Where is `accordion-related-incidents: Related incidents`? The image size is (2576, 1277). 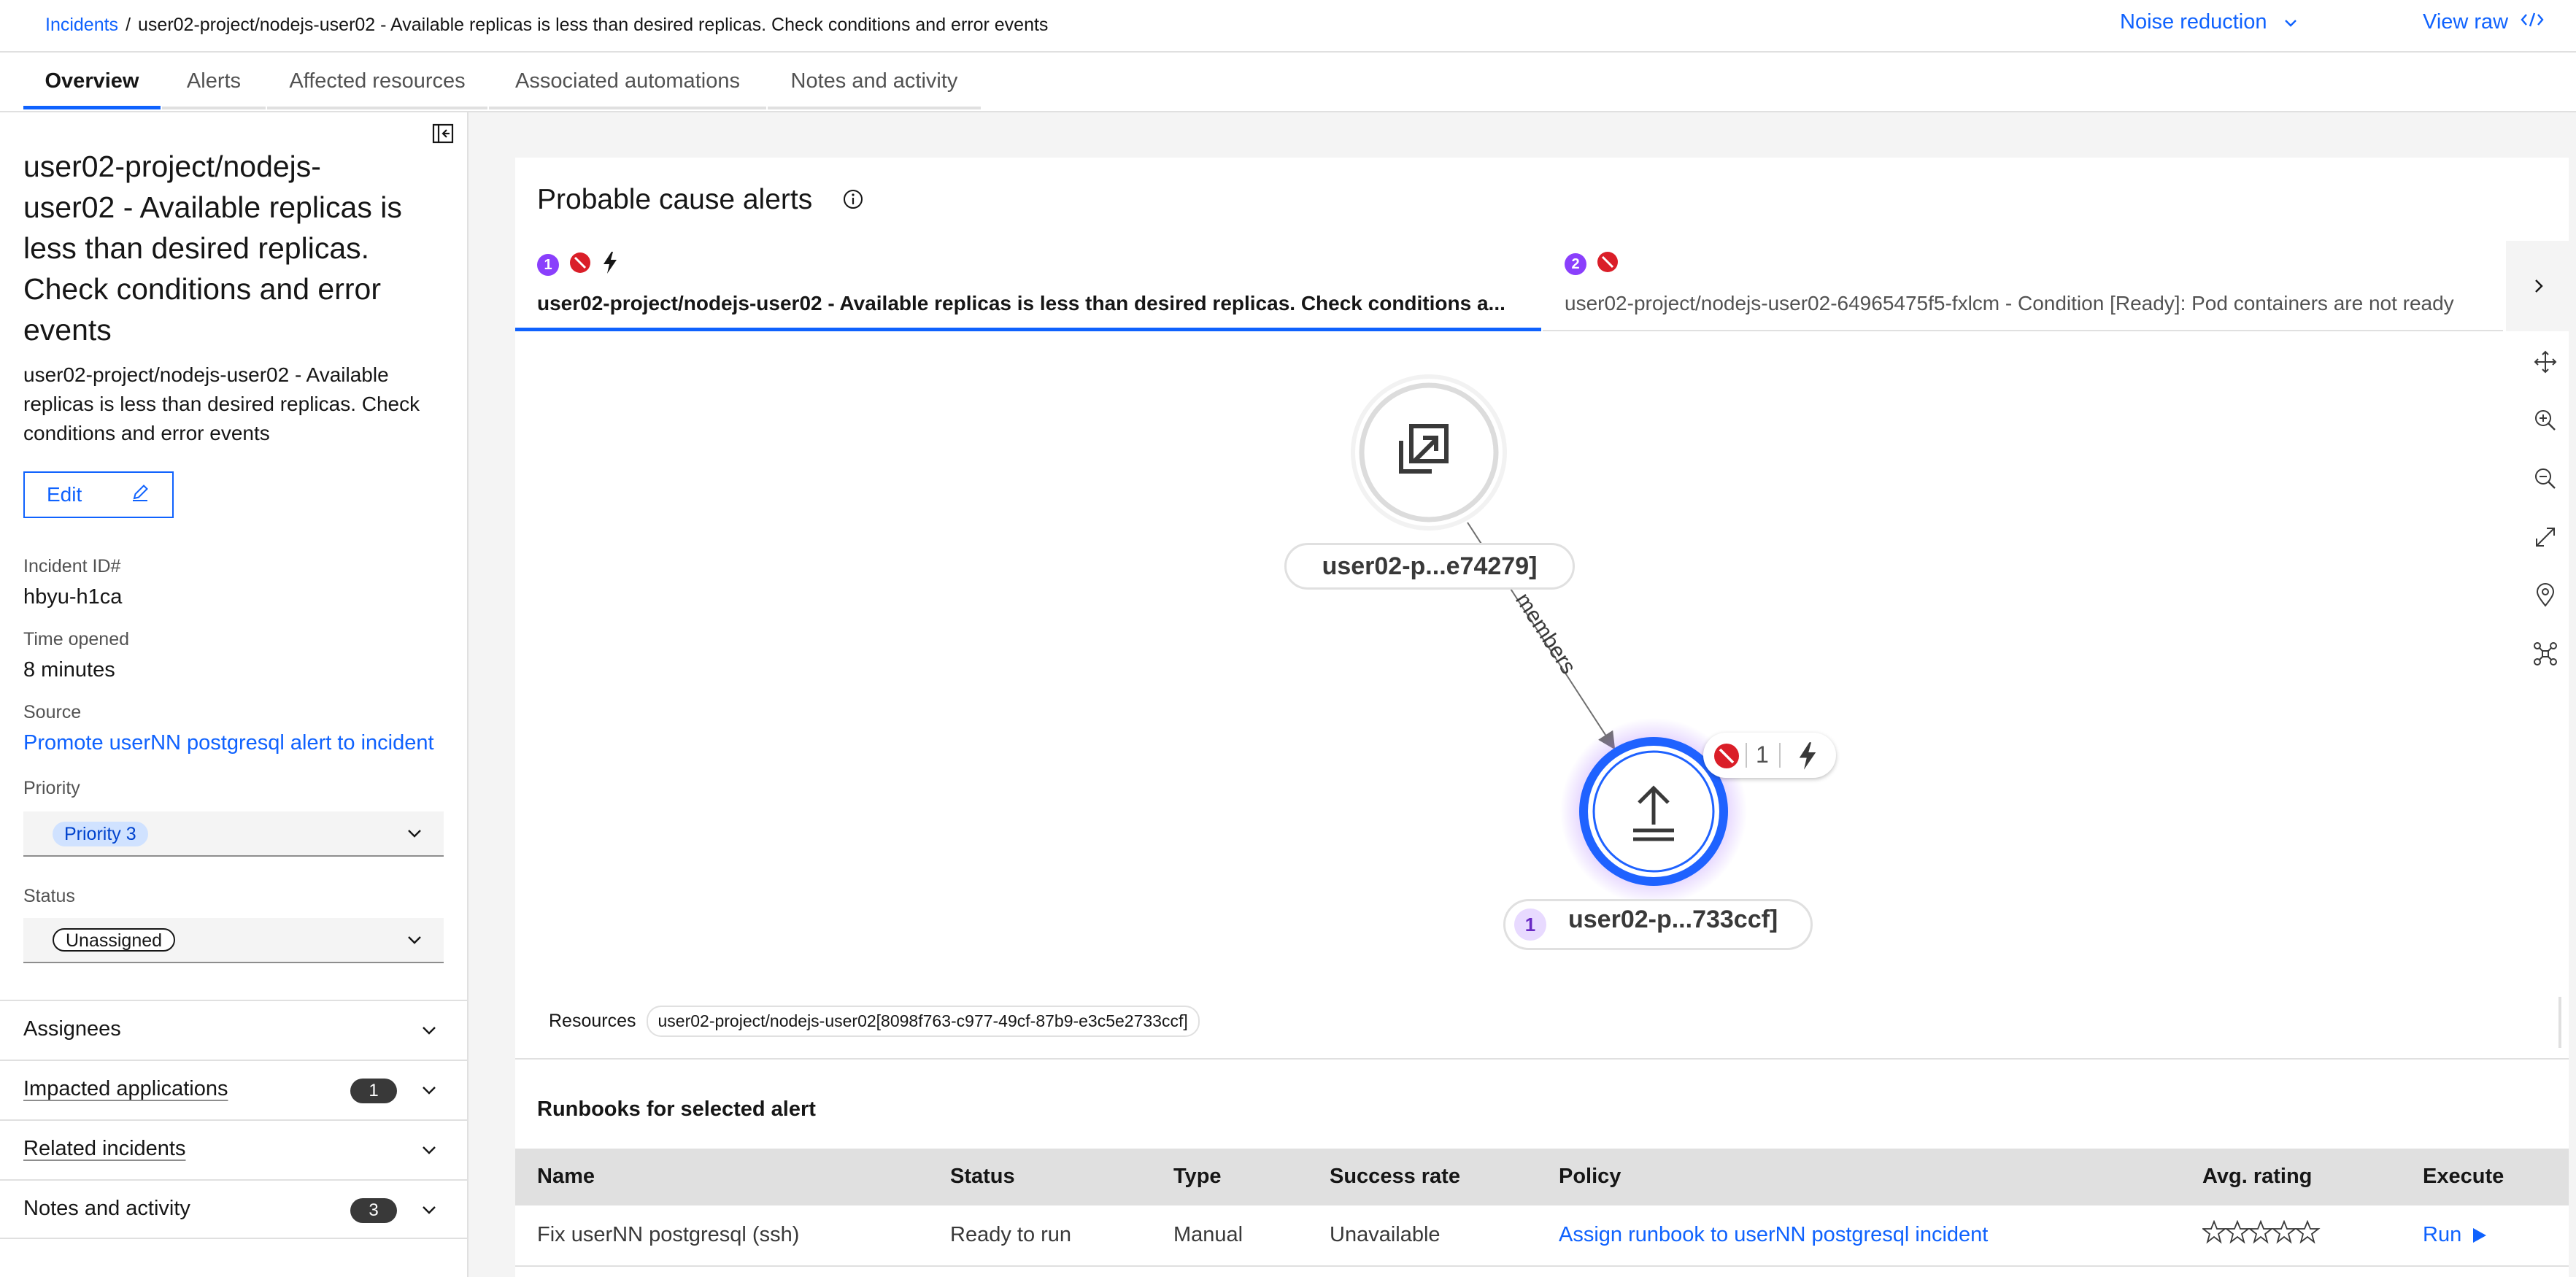
accordion-related-incidents: Related incidents is located at coordinates (234, 1148).